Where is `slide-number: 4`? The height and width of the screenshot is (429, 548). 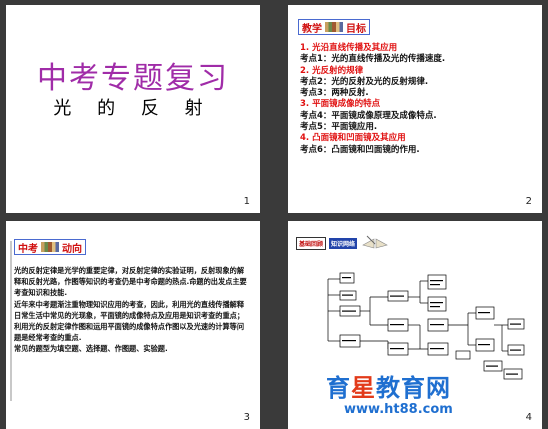
slide-number: 4 is located at coordinates (528, 417).